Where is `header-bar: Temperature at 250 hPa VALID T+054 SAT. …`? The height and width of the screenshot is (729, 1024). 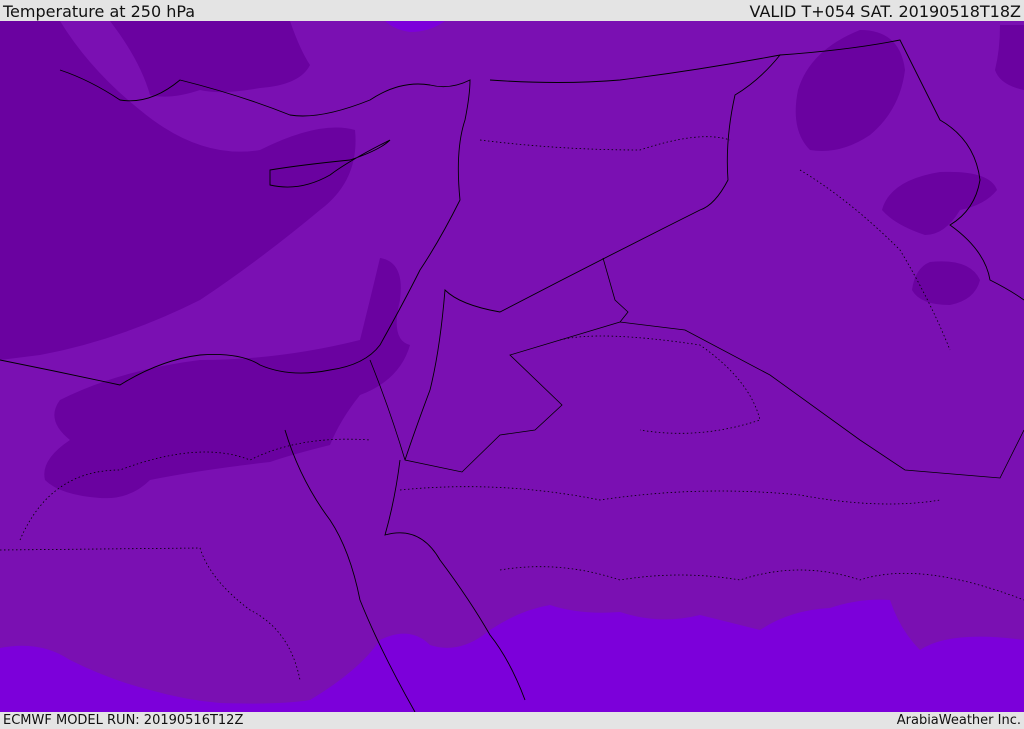
header-bar: Temperature at 250 hPa VALID T+054 SAT. … is located at coordinates (512, 10).